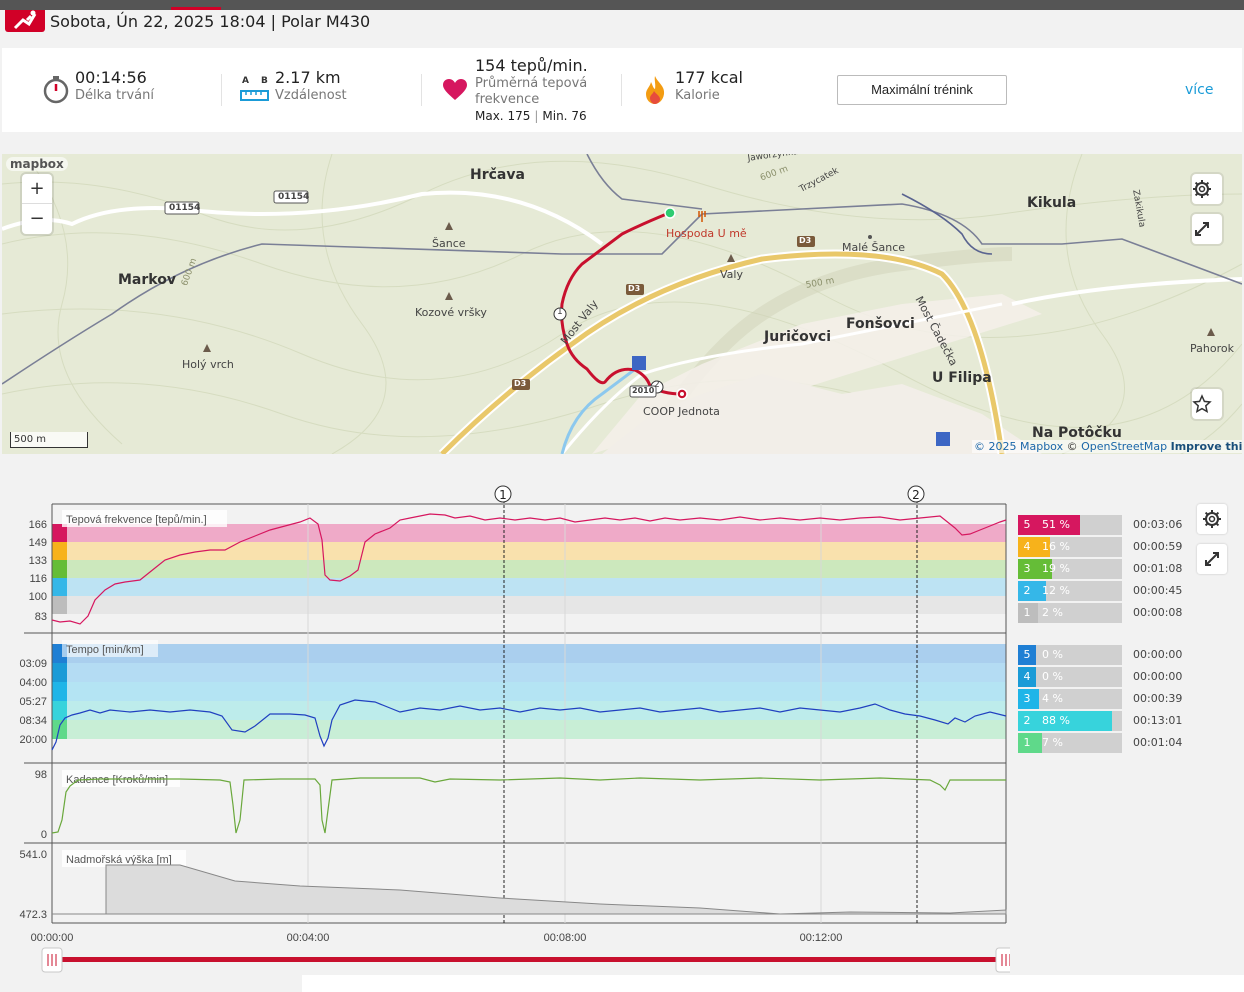 The width and height of the screenshot is (1244, 992). I want to click on pace-zone-number: 3, so click(1027, 699).